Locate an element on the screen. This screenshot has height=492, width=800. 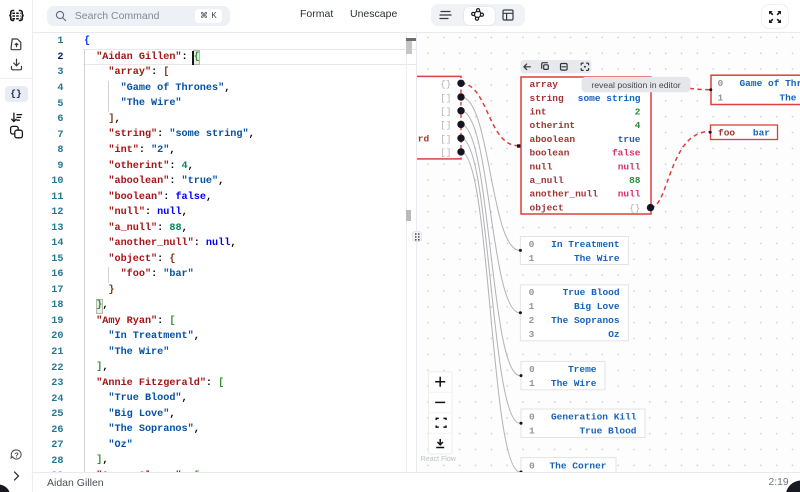
svg-text: another_null is located at coordinates (564, 194).